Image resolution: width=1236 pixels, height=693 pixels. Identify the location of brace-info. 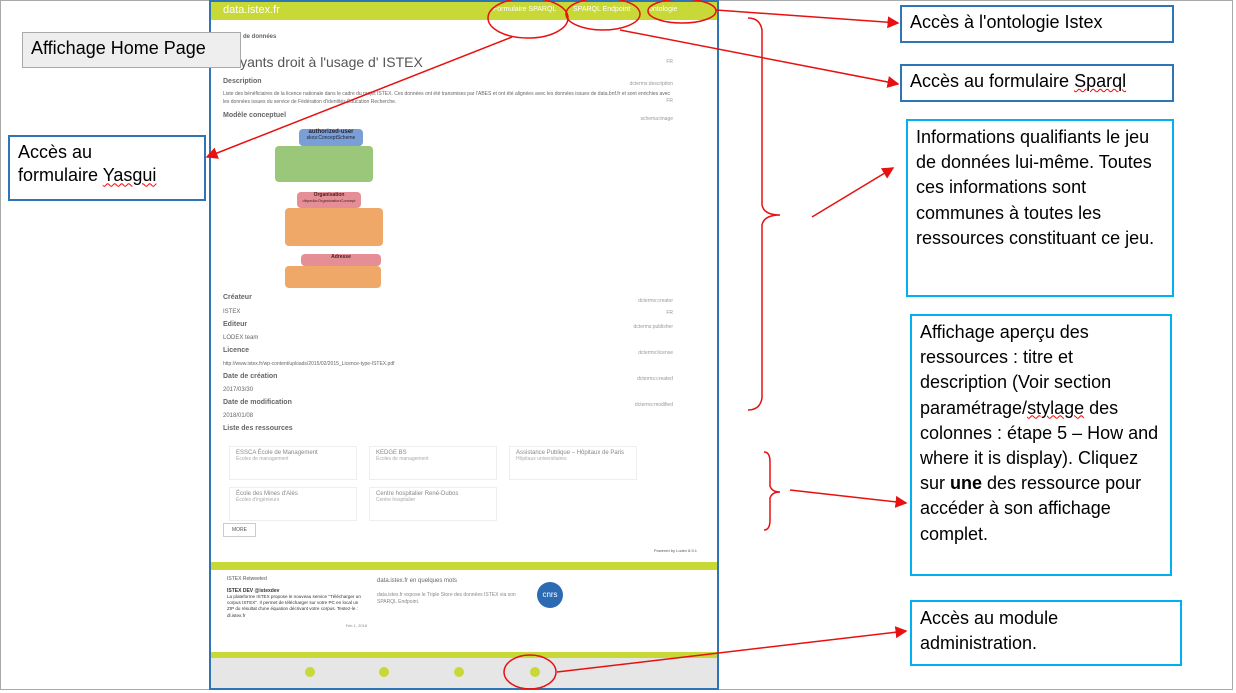
(764, 214).